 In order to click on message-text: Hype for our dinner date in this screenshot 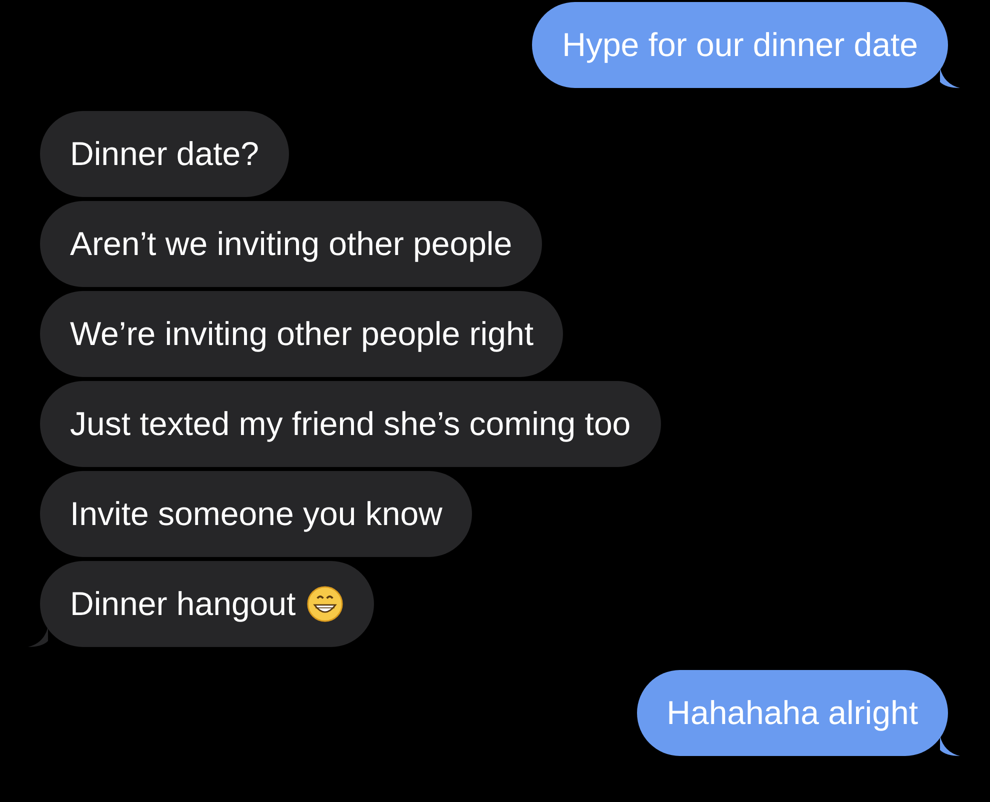, I will do `click(740, 45)`.